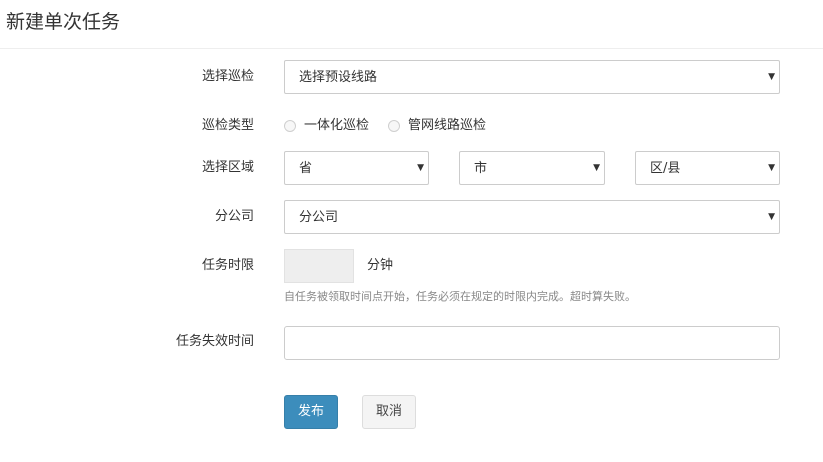 This screenshot has height=462, width=823. Describe the element at coordinates (532, 77) in the screenshot. I see `route-select: 选择预设线路 ▼` at that location.